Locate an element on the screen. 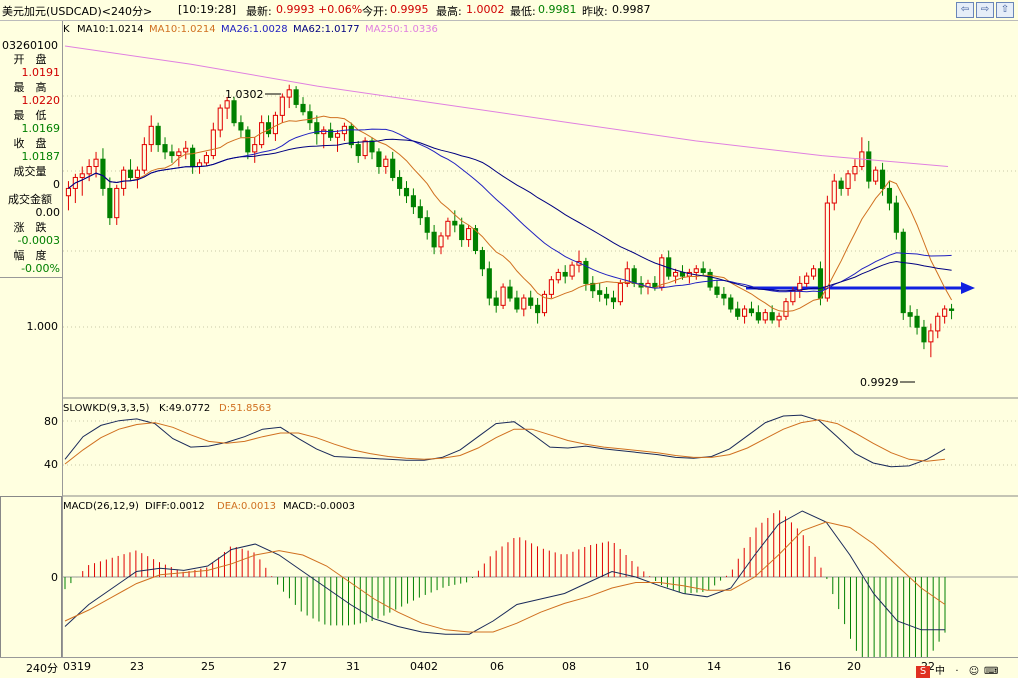  nav-forward-button: ⇨ is located at coordinates (985, 10).